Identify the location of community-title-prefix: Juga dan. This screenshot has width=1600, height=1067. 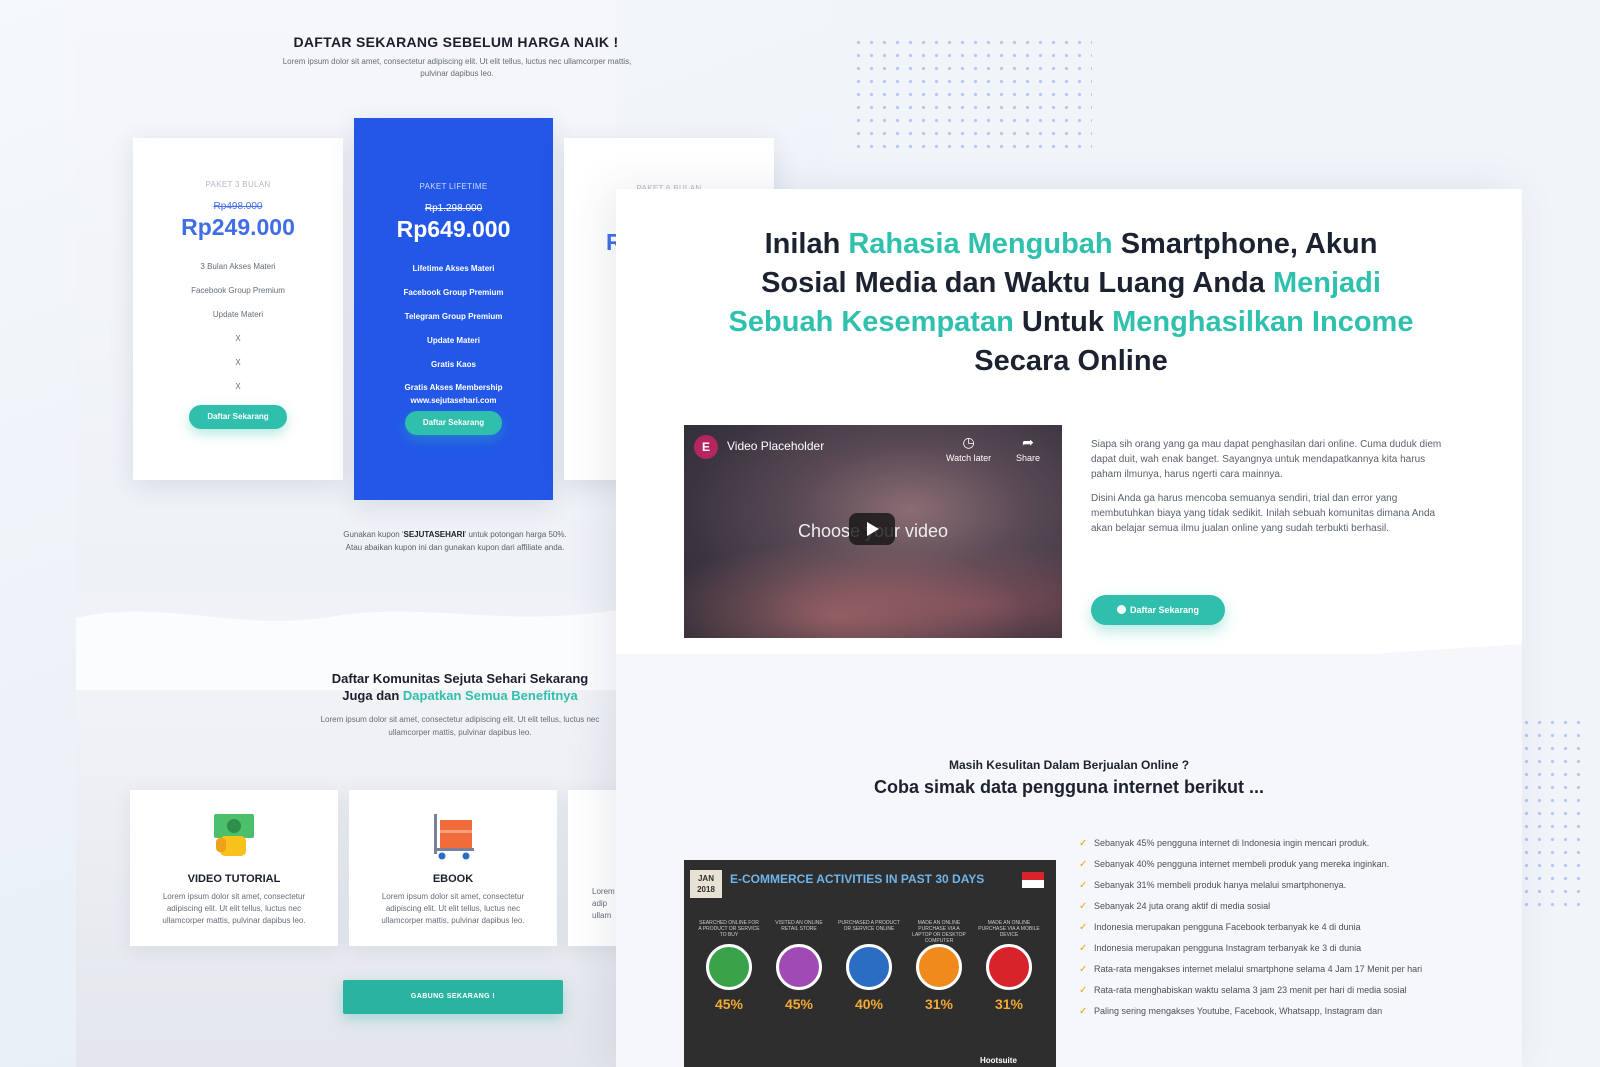
(372, 695).